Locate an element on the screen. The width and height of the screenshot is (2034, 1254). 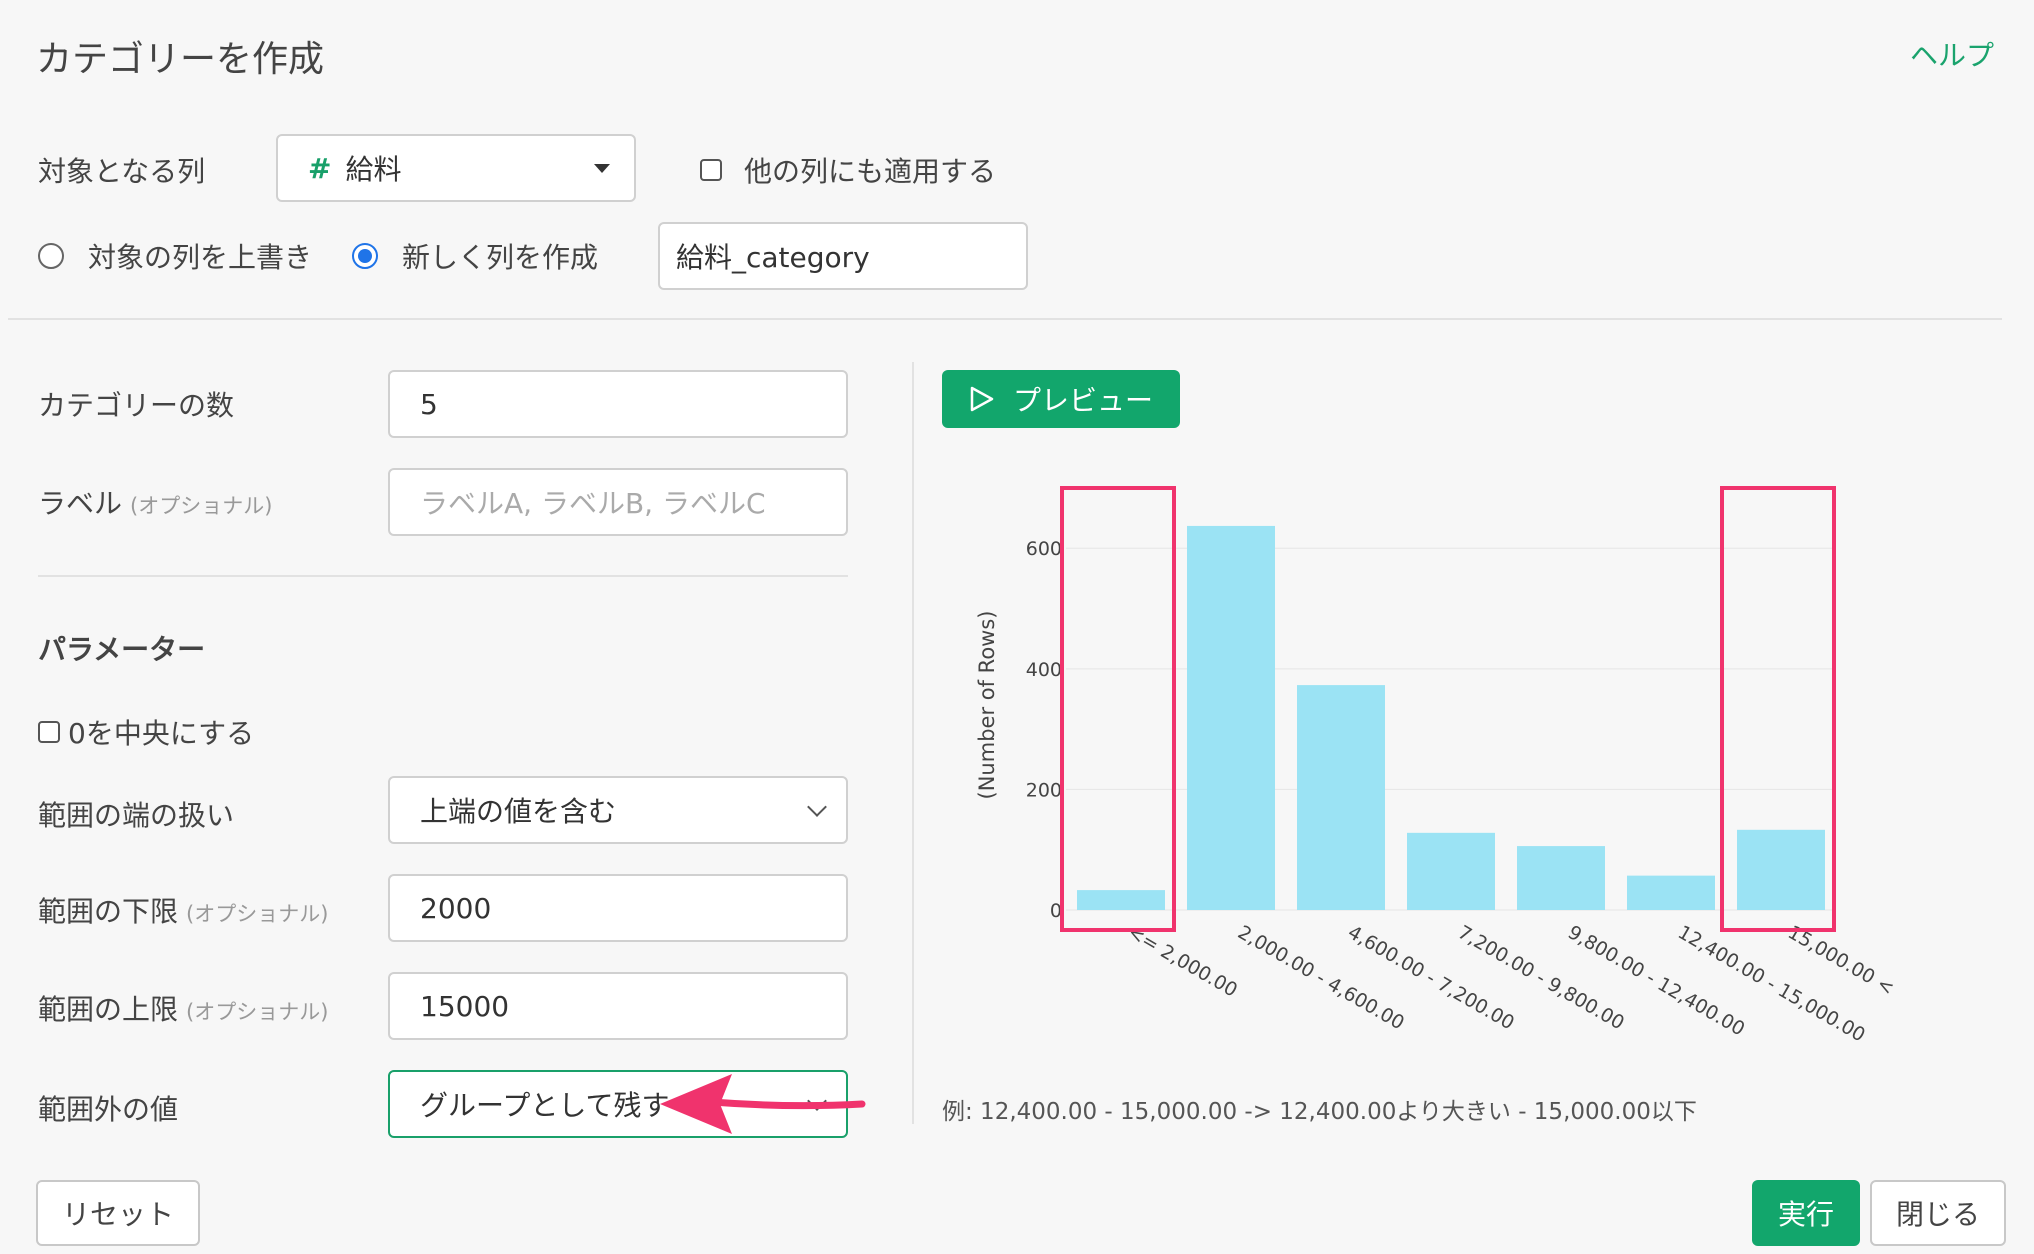
y-axis-label: (Number of Rows) is located at coordinates (987, 705).